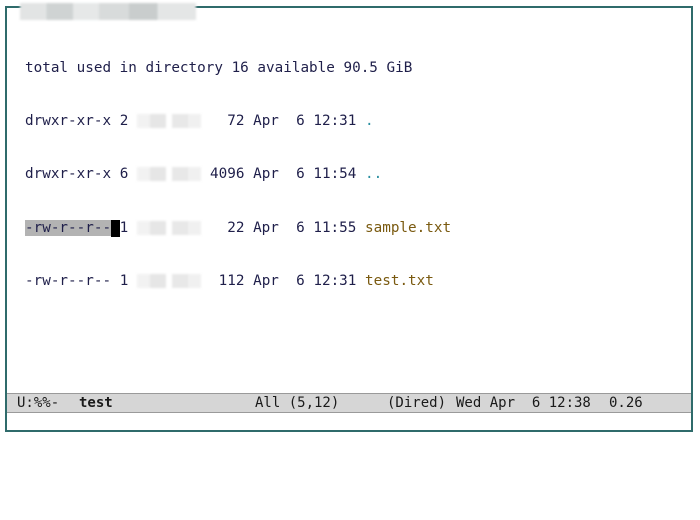 This screenshot has height=520, width=700. Describe the element at coordinates (115, 228) in the screenshot. I see `text-cursor` at that location.